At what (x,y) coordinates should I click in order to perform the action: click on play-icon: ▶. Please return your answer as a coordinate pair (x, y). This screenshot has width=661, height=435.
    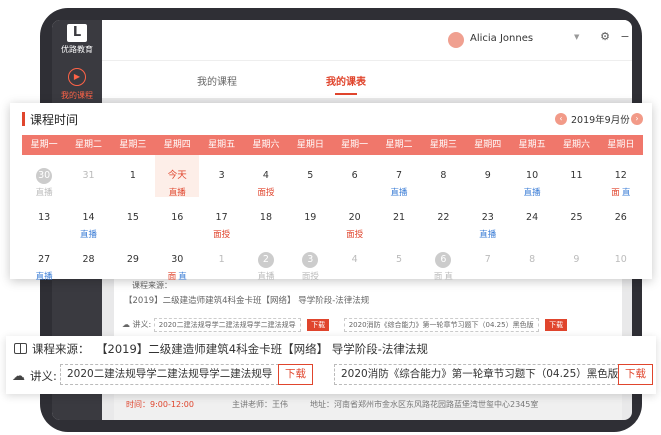
    Looking at the image, I should click on (77, 77).